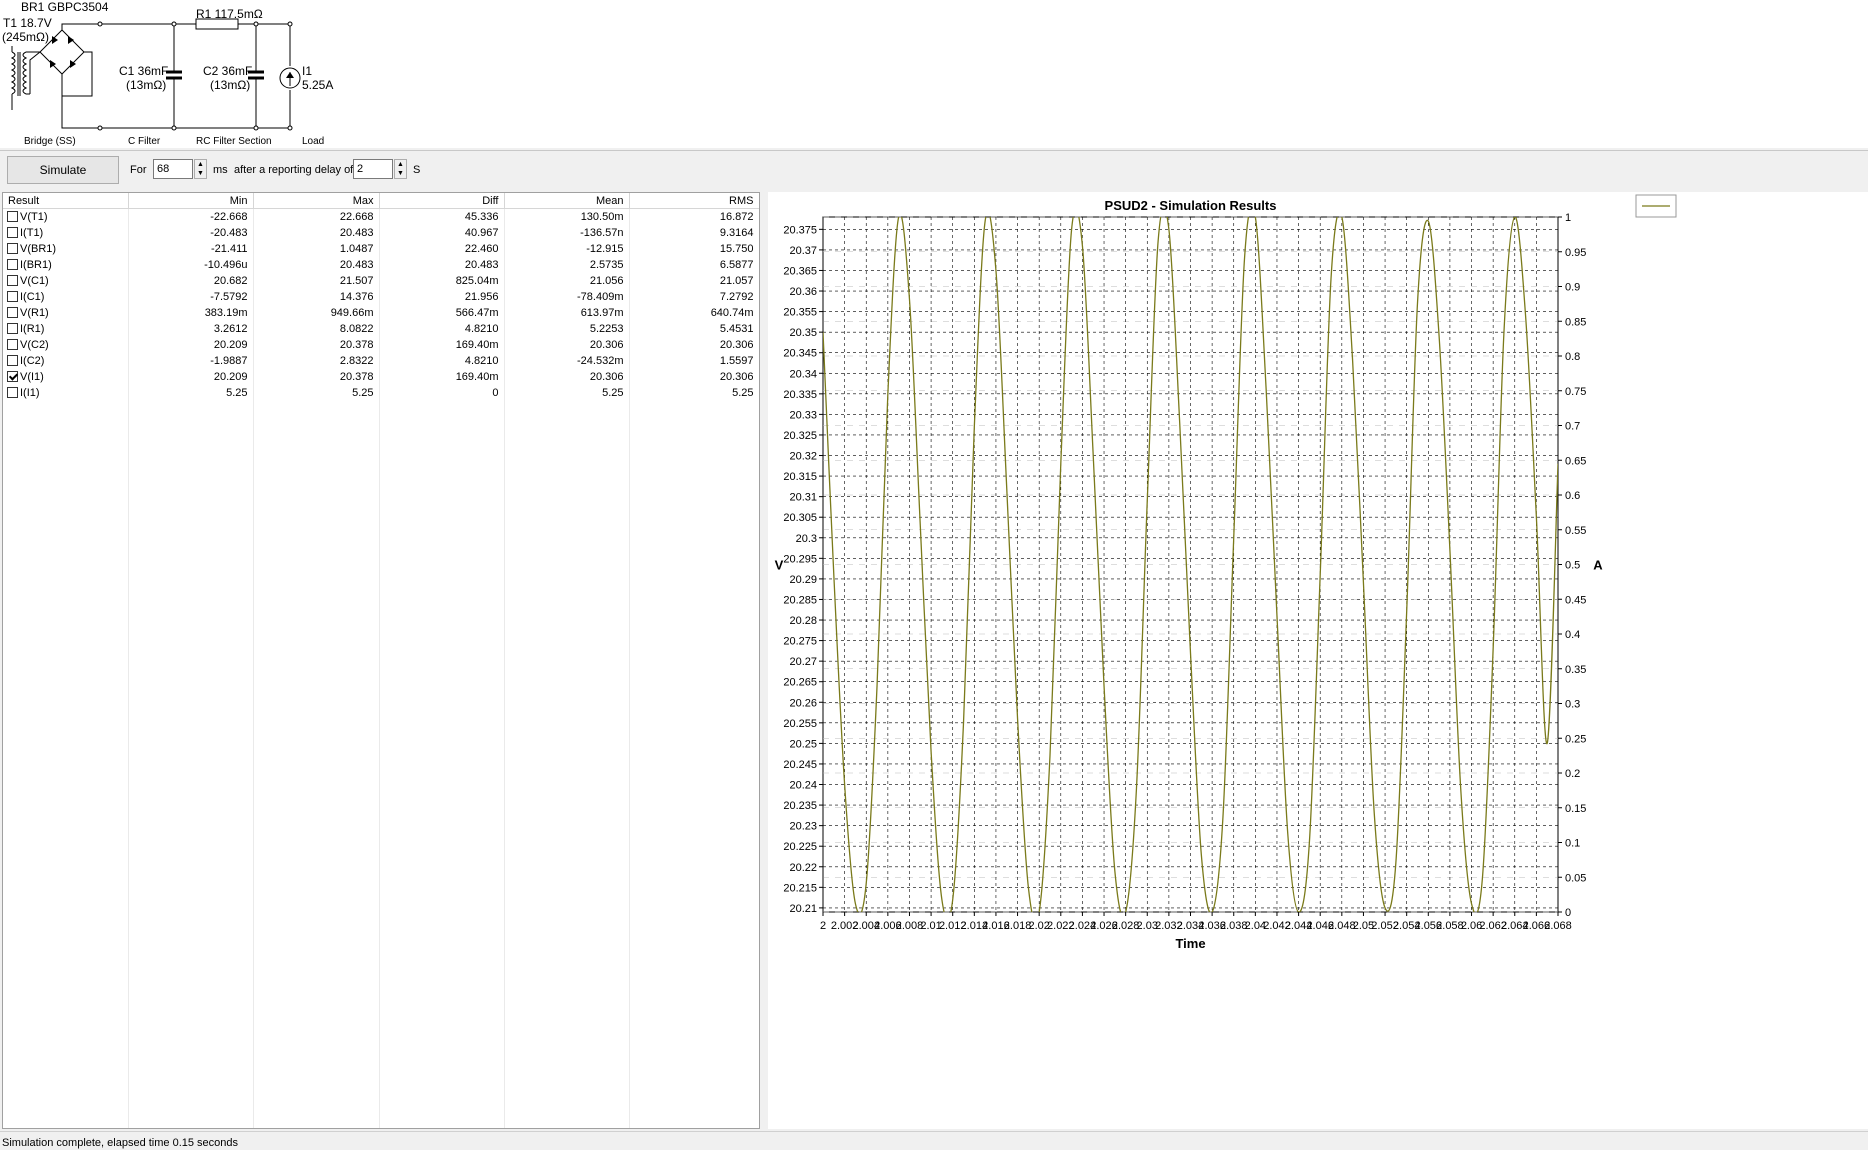 This screenshot has width=1868, height=1150. I want to click on col-min: Min, so click(191, 201).